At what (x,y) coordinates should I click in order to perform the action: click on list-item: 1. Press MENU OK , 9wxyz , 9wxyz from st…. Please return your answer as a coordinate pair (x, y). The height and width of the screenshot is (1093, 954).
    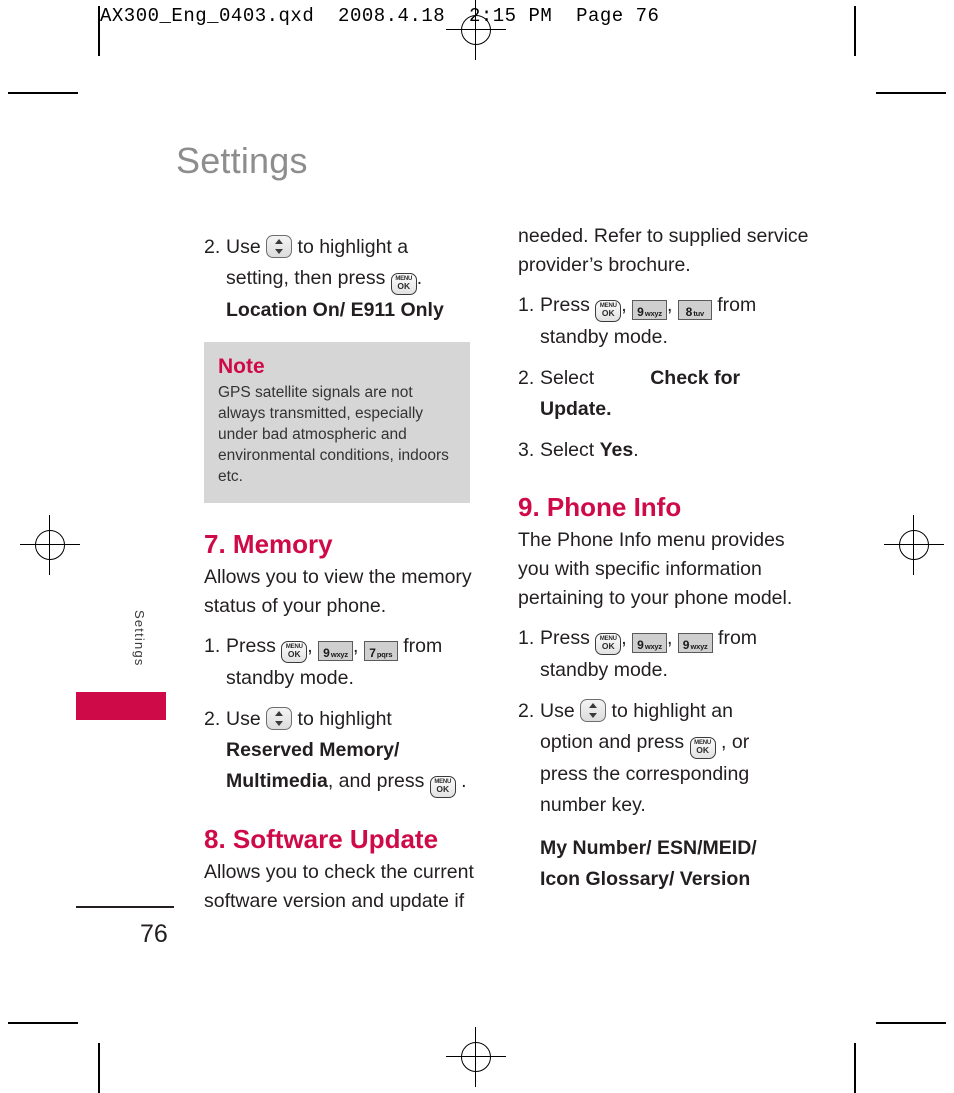
    Looking at the image, I should click on (668, 654).